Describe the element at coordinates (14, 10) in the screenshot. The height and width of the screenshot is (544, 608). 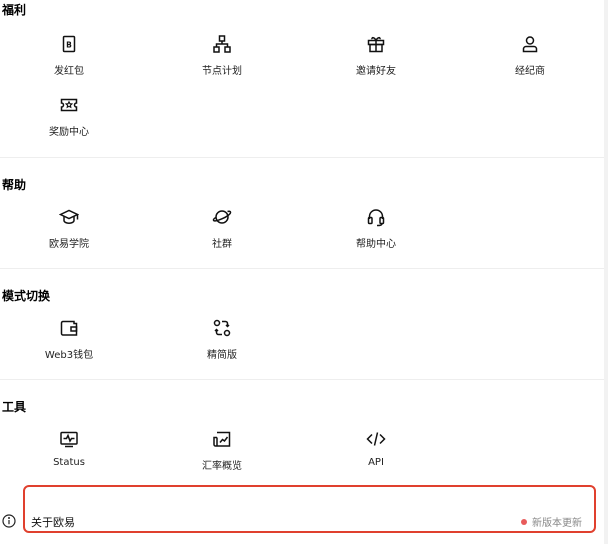
I see `section-title: 福利` at that location.